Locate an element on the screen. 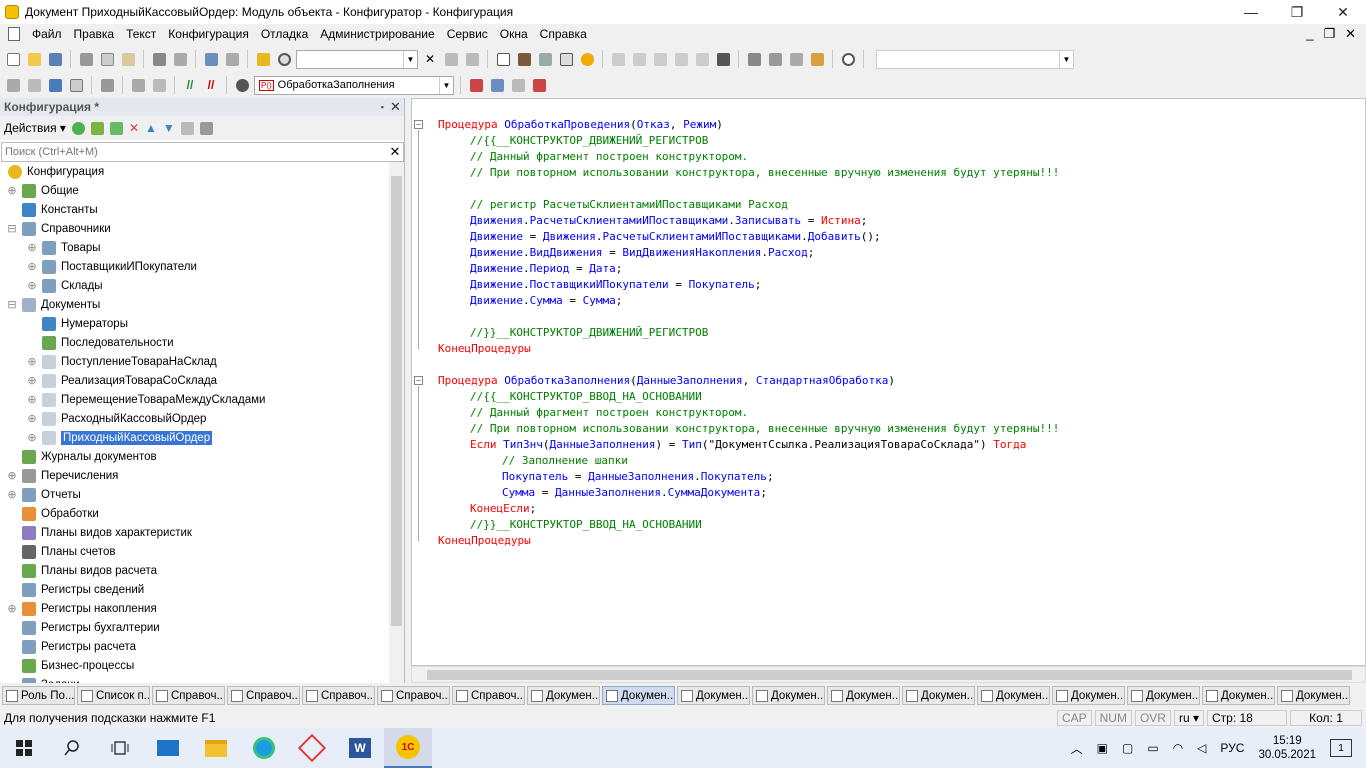 The width and height of the screenshot is (1366, 768). tree-scrollbar is located at coordinates (396, 422).